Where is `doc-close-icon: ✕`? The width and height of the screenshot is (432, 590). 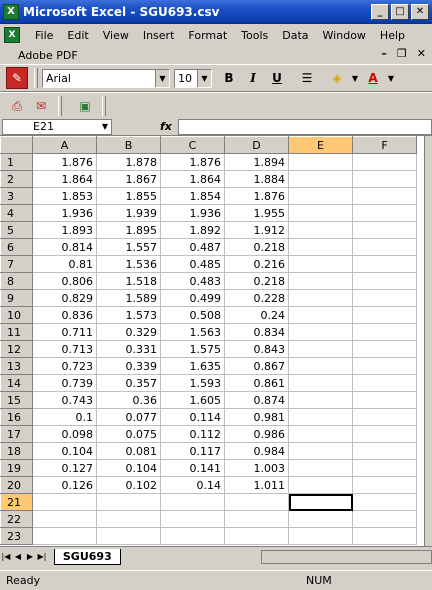
doc-close-icon: ✕ is located at coordinates (421, 53).